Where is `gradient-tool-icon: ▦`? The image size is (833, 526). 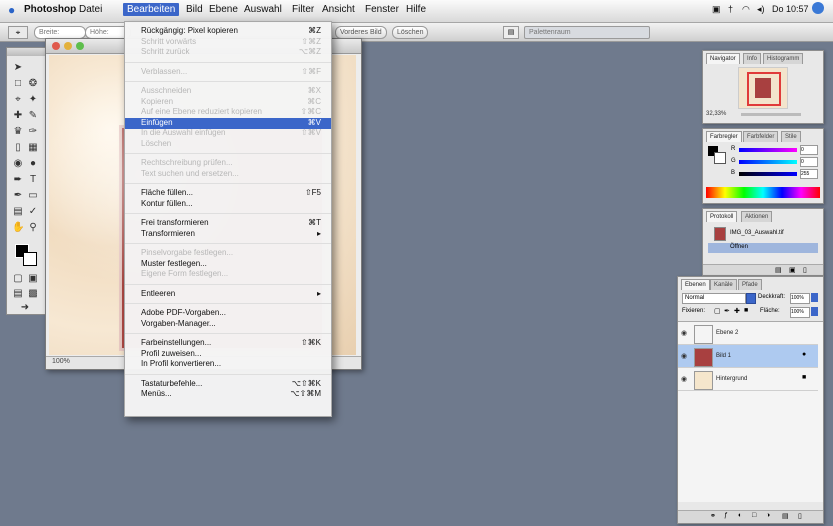
gradient-tool-icon: ▦ is located at coordinates (33, 148).